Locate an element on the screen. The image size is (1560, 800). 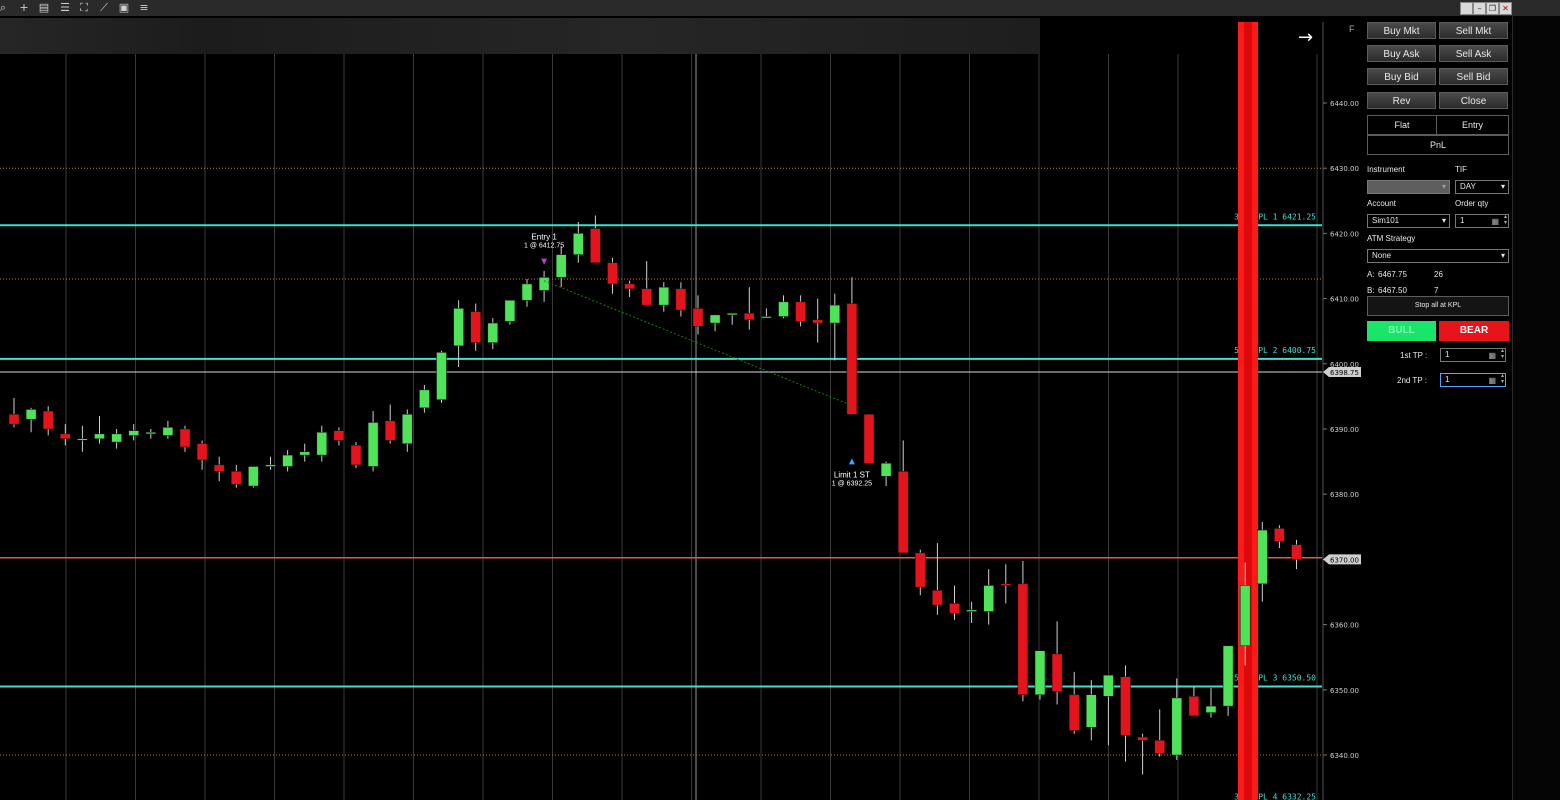
window-tile-icon is located at coordinates (1466, 8).